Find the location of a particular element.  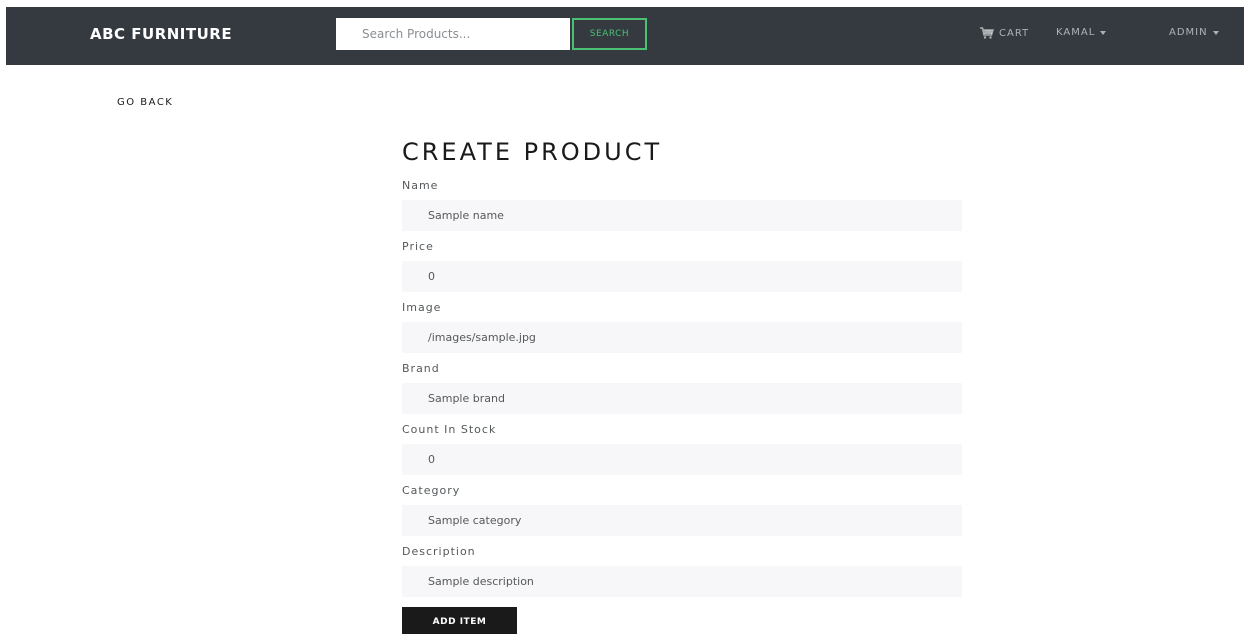

search-input is located at coordinates (453, 34).